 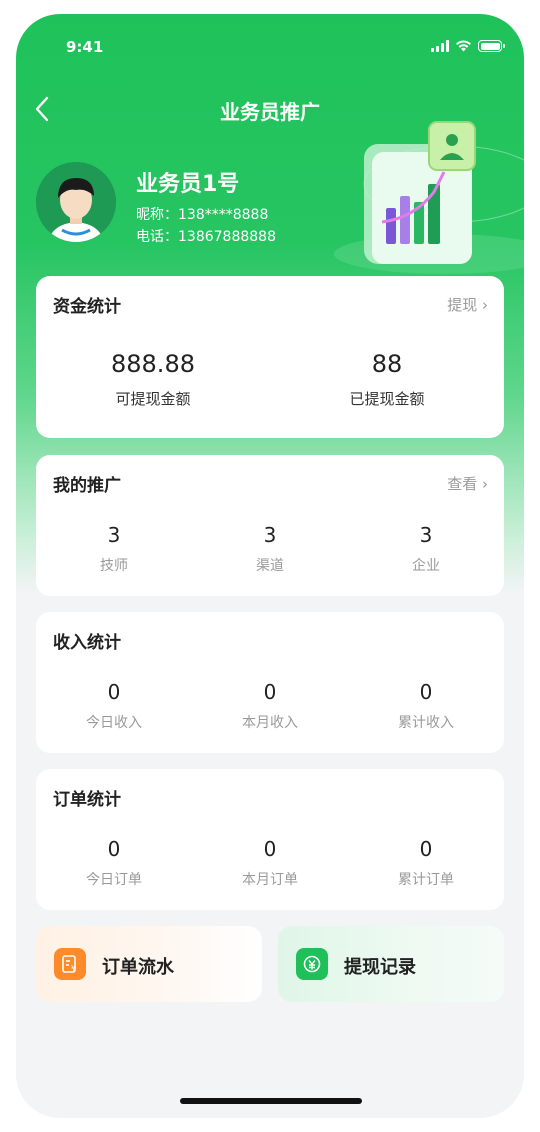 What do you see at coordinates (462, 484) in the screenshot?
I see `view-link-label: 查看` at bounding box center [462, 484].